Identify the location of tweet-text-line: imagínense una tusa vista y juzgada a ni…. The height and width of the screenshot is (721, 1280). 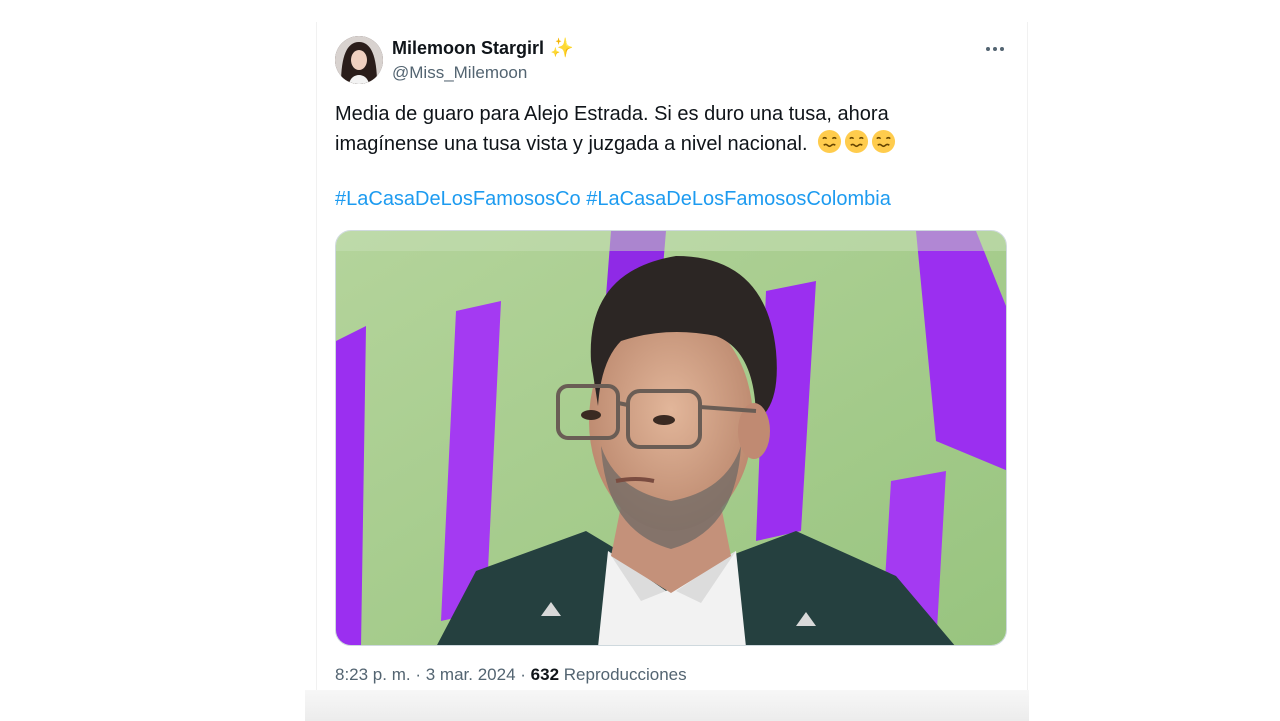
(665, 144).